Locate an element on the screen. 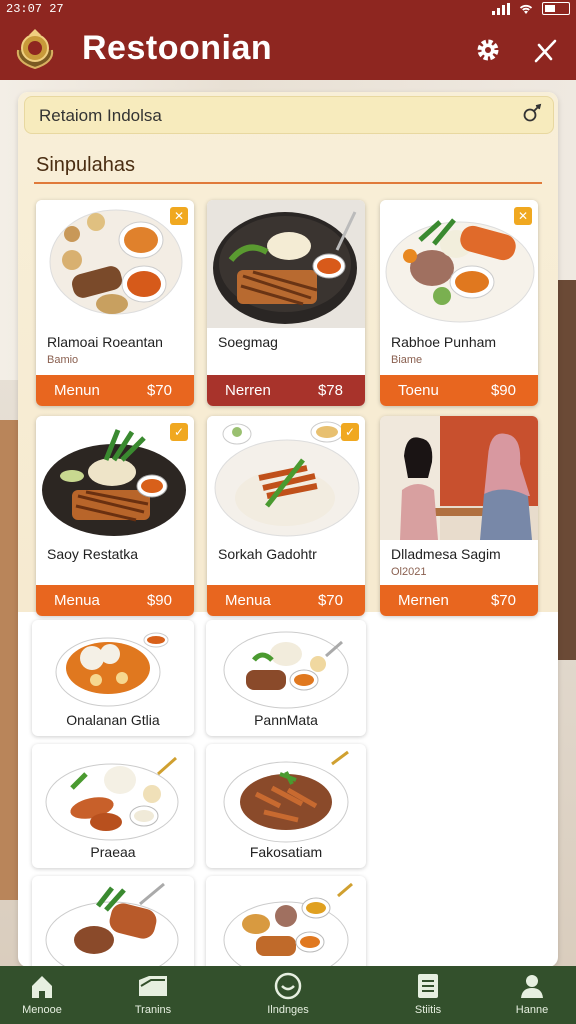  restaurant-logo-icon is located at coordinates (35, 49).